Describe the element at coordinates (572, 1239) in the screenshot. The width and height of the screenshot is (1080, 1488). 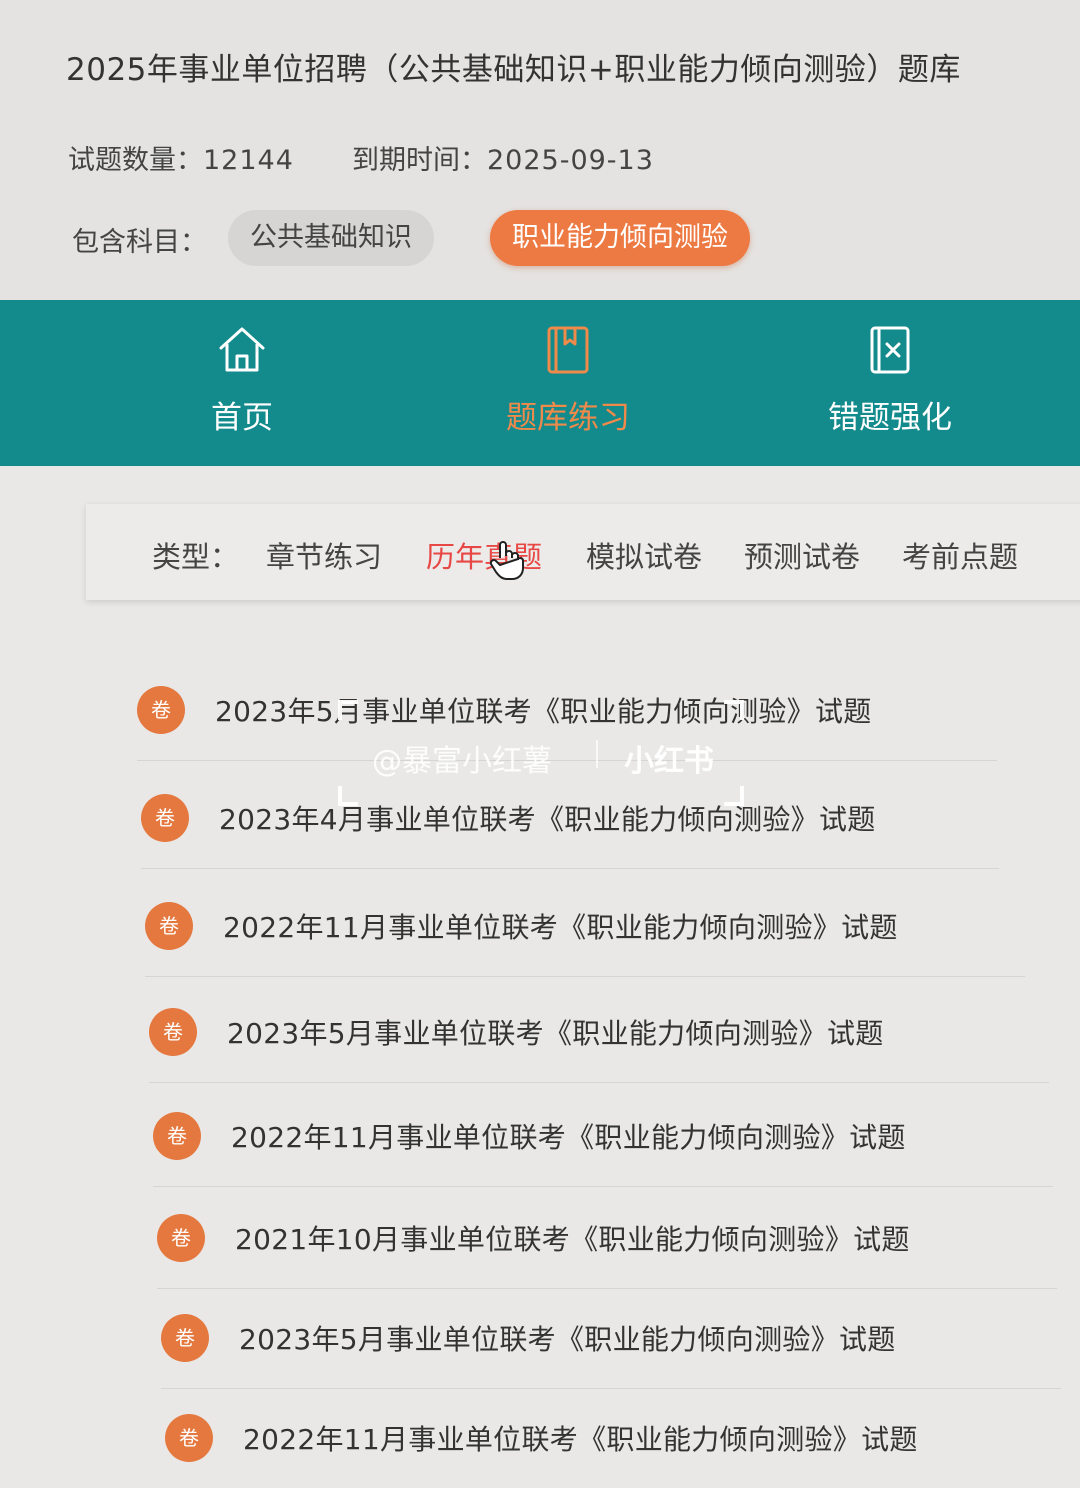
I see `paper-title: 2021年10月事业单位联考《职业能力倾向测验》试题` at that location.